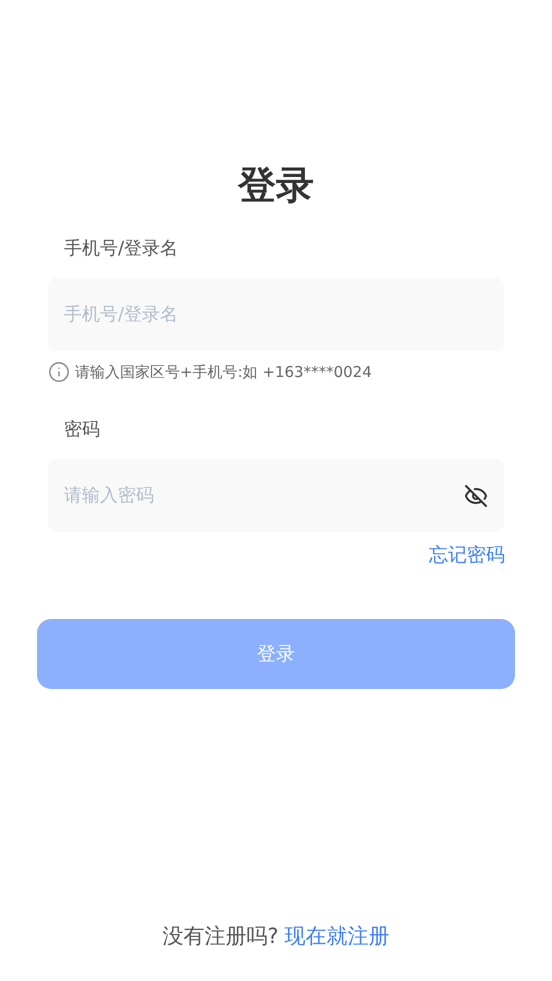 Image resolution: width=552 pixels, height=981 pixels. Describe the element at coordinates (276, 185) in the screenshot. I see `page-title: 登录` at that location.